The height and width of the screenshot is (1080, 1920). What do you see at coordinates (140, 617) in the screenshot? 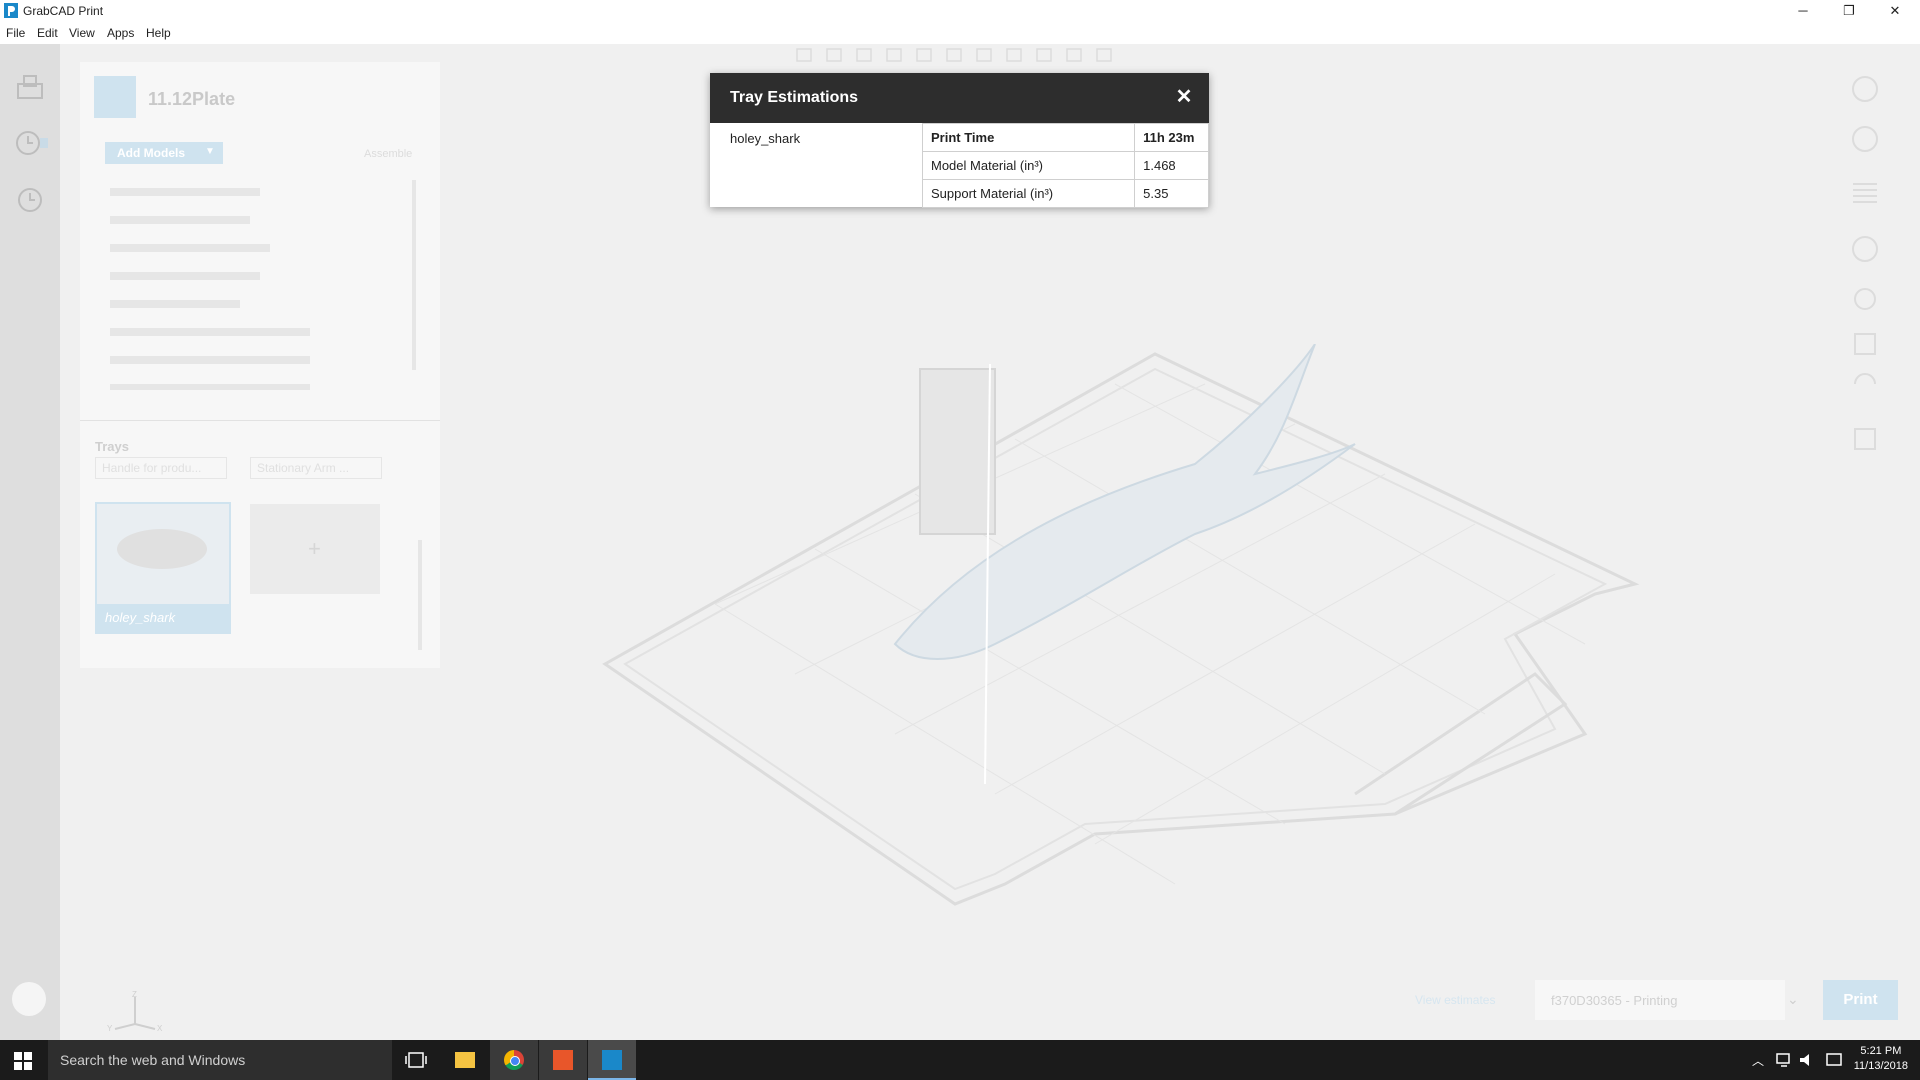
I see `tray-card-label: holey_shark` at bounding box center [140, 617].